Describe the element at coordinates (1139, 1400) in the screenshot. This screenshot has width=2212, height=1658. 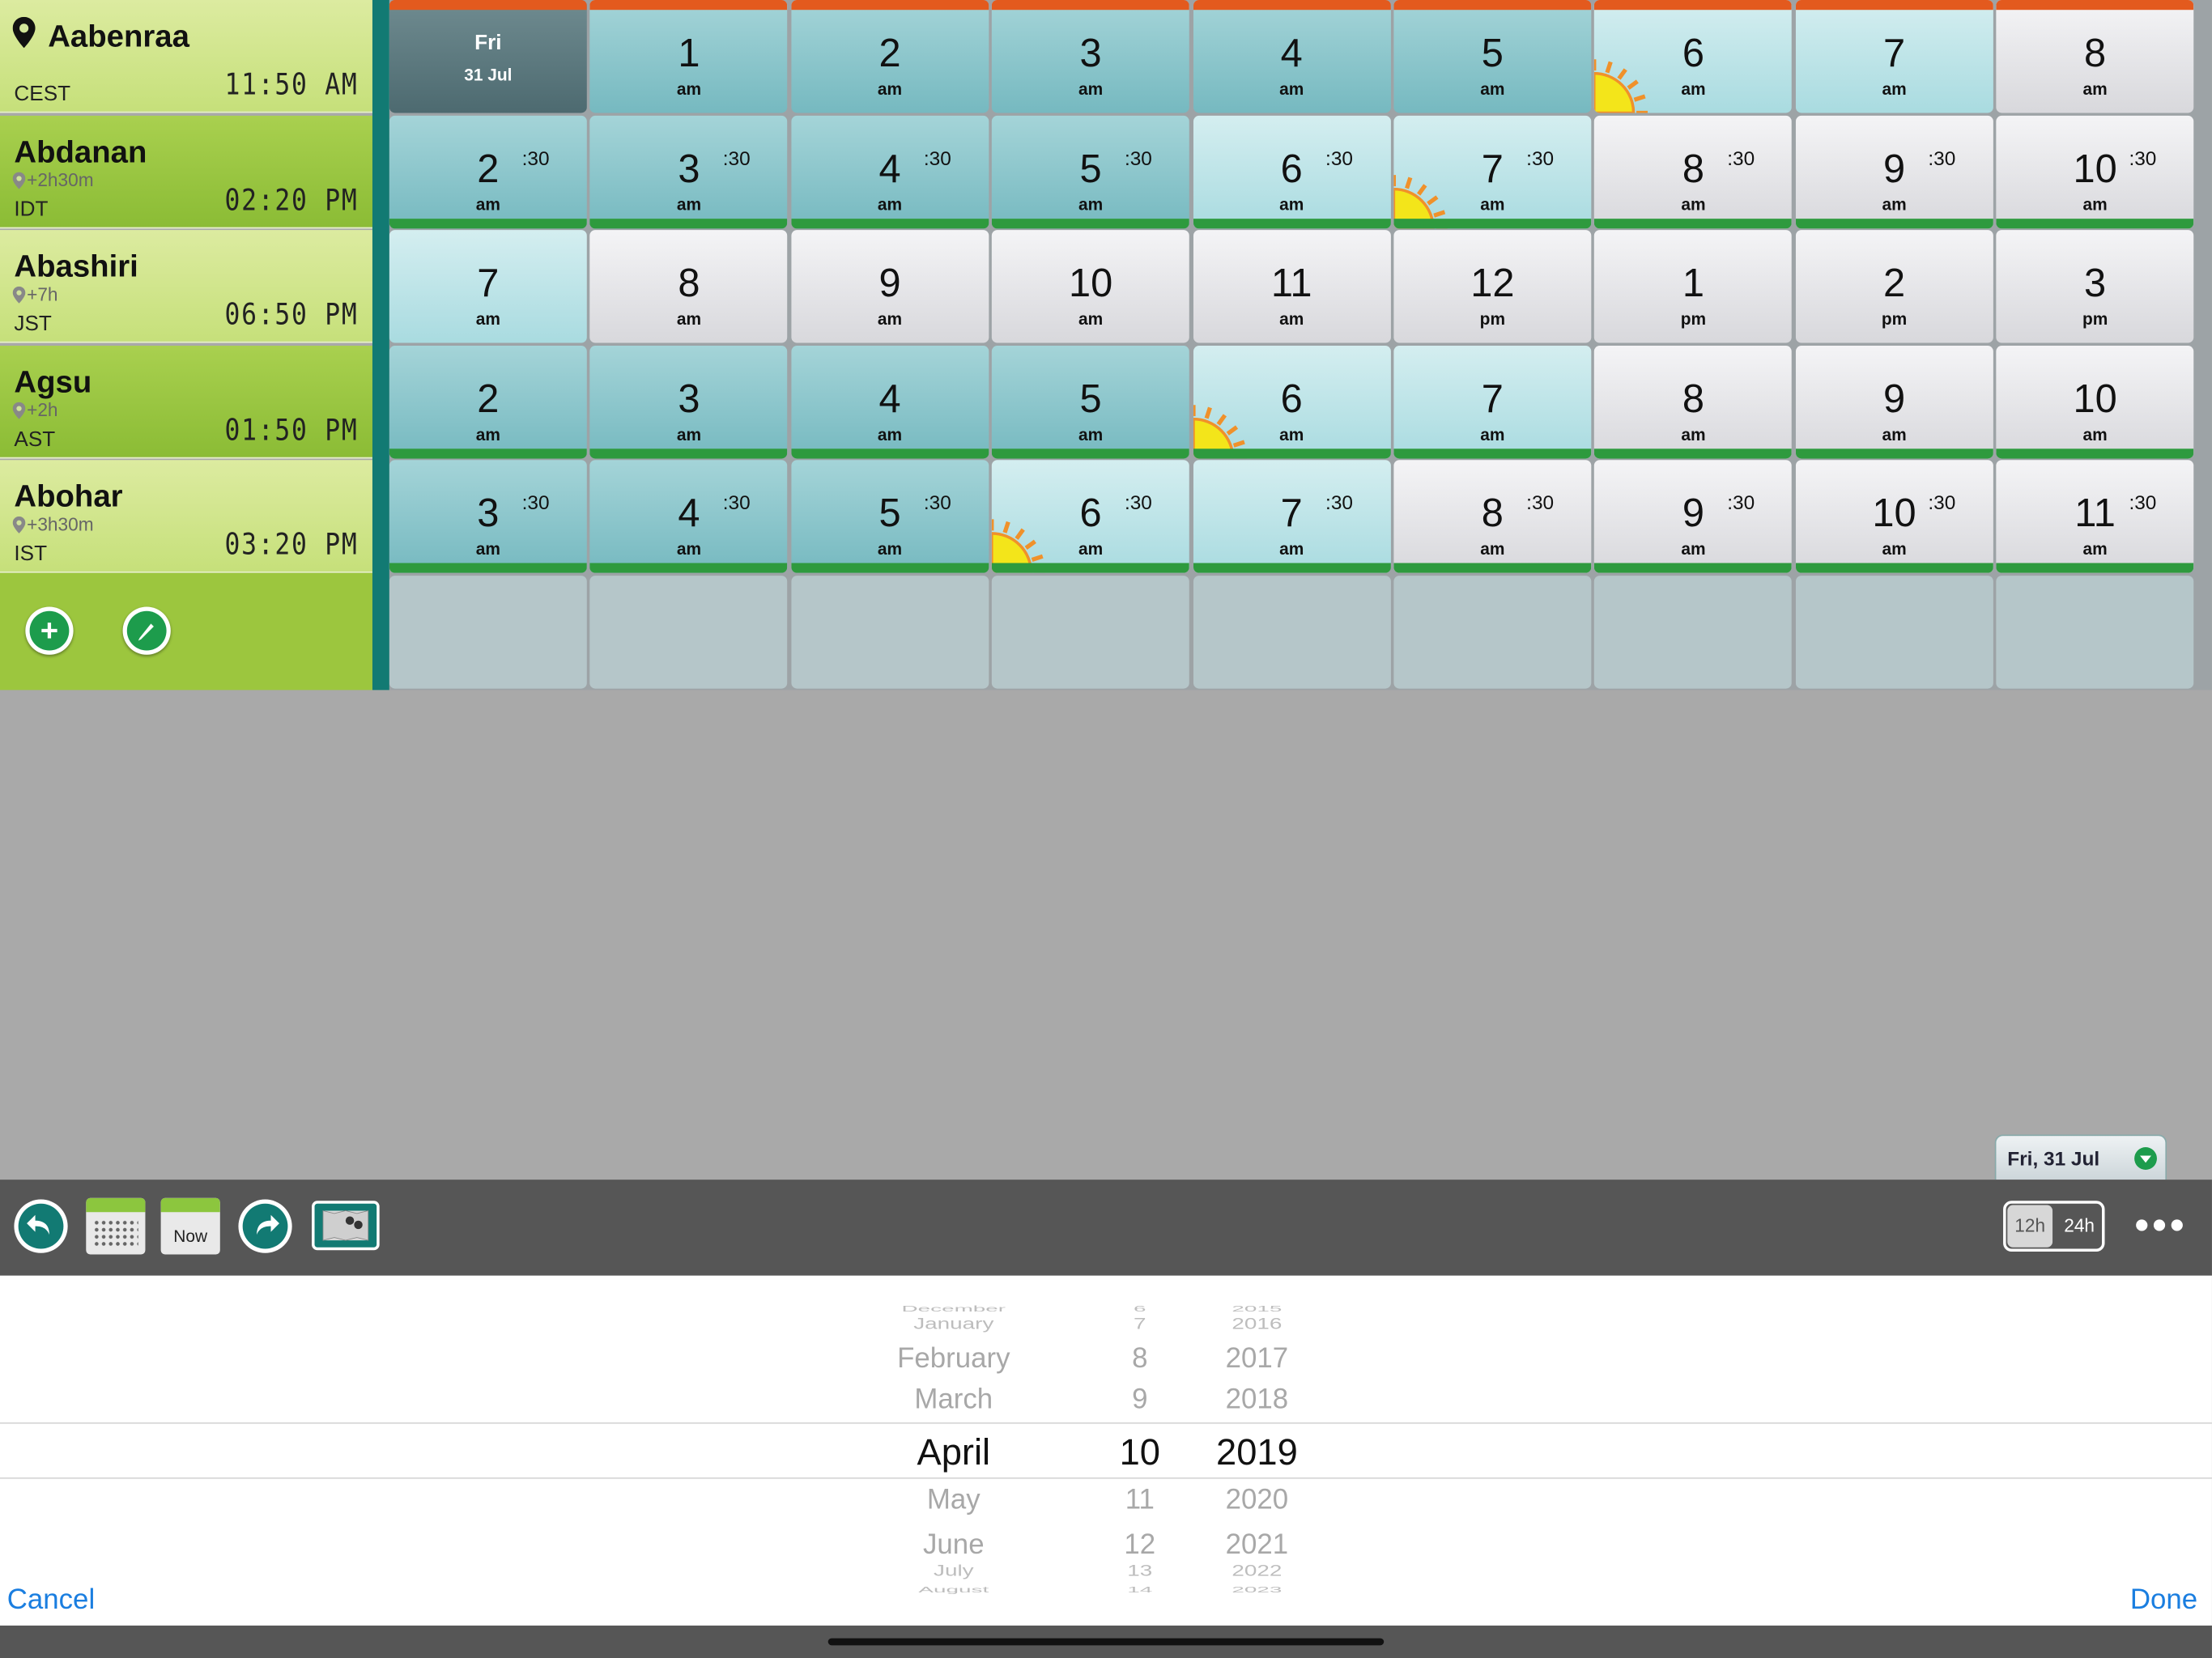
I see `day-option: 9` at that location.